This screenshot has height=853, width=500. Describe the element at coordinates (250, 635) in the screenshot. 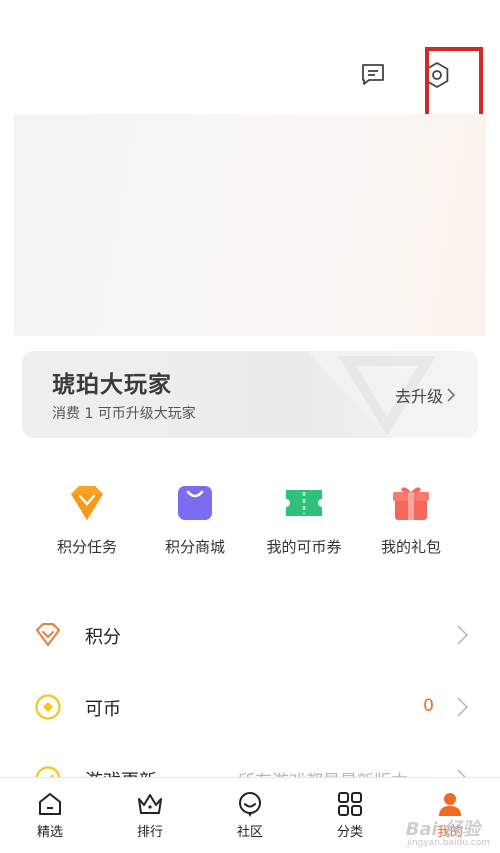

I see `list-item-points: 积分` at that location.